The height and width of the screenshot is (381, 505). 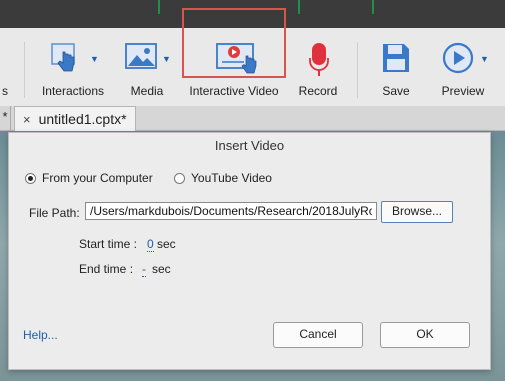 I want to click on radio-selected-icon, so click(x=30, y=178).